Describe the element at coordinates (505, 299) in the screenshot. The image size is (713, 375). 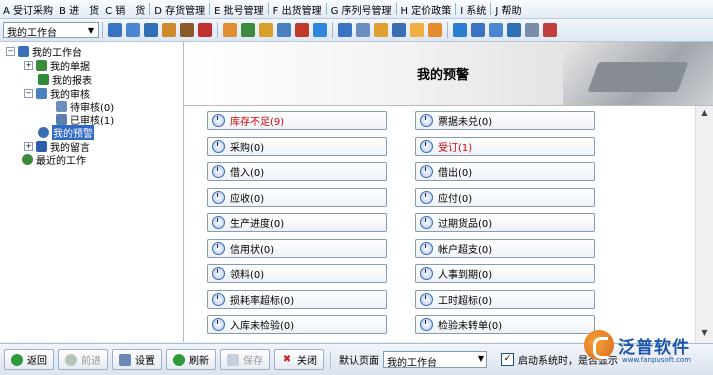
I see `warning-button: 工时超标(0)` at that location.